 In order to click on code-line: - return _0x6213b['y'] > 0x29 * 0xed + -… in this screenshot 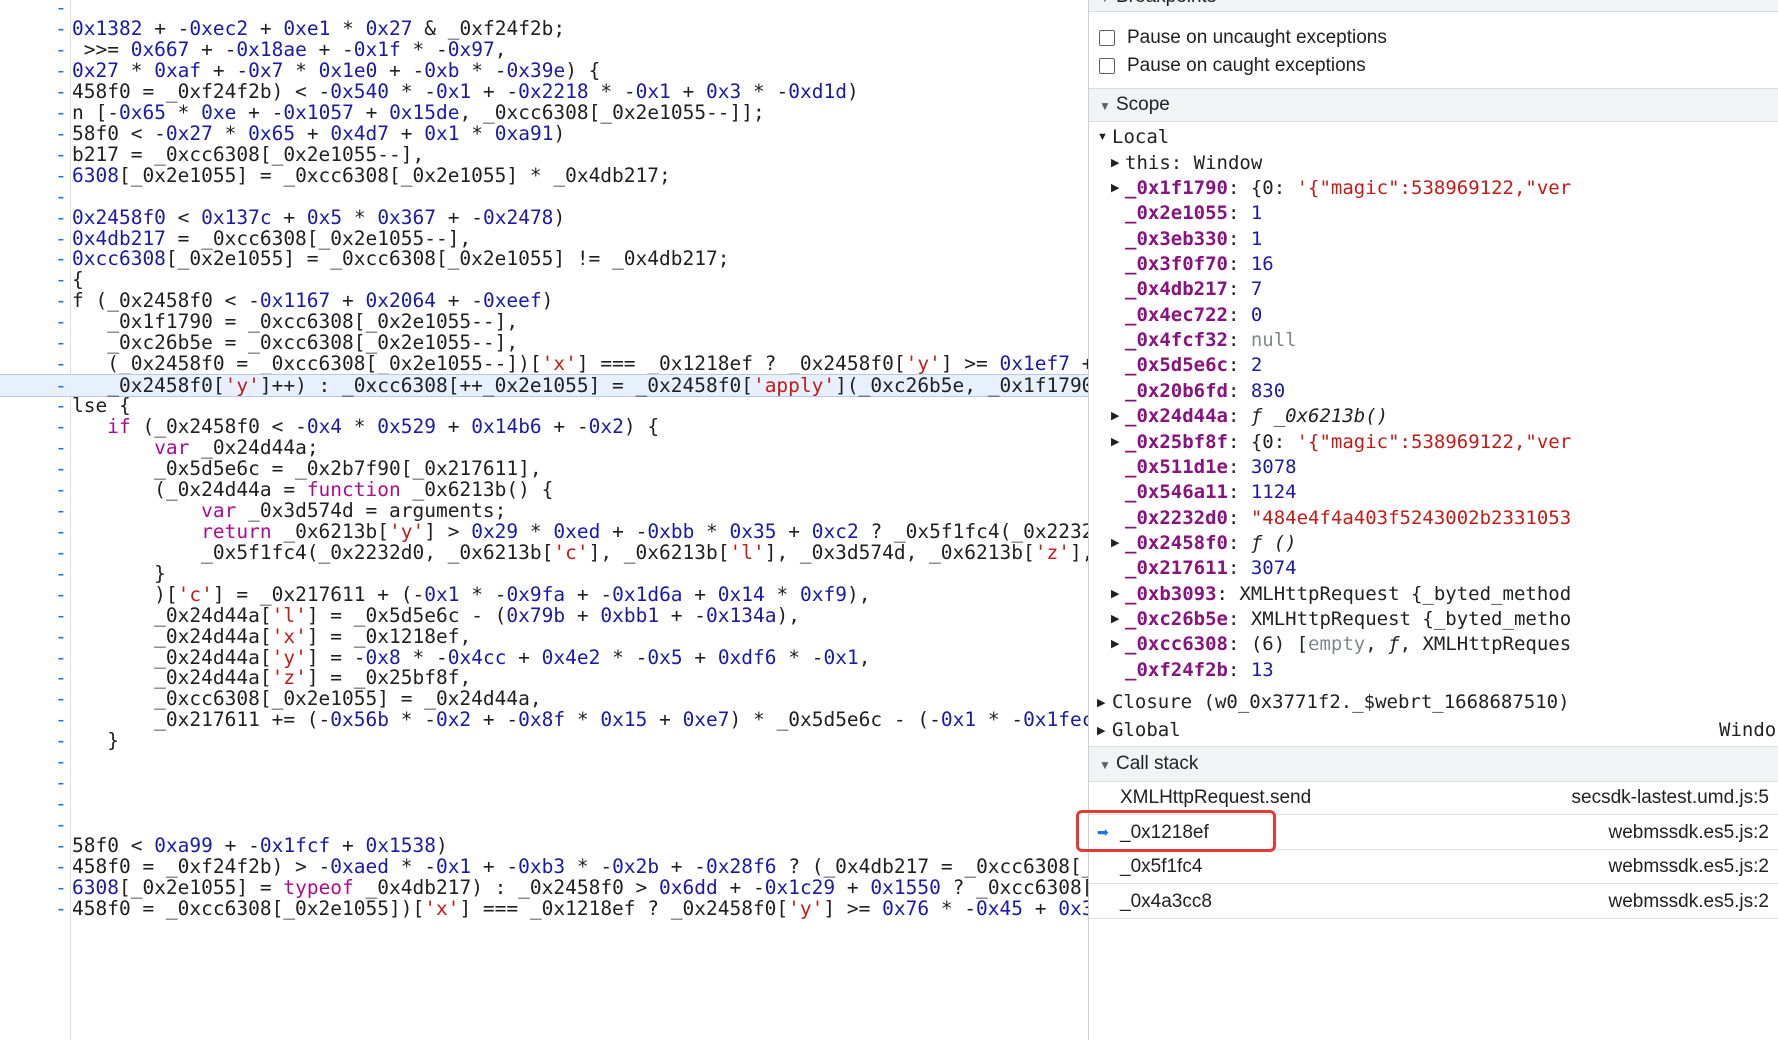, I will do `click(544, 531)`.